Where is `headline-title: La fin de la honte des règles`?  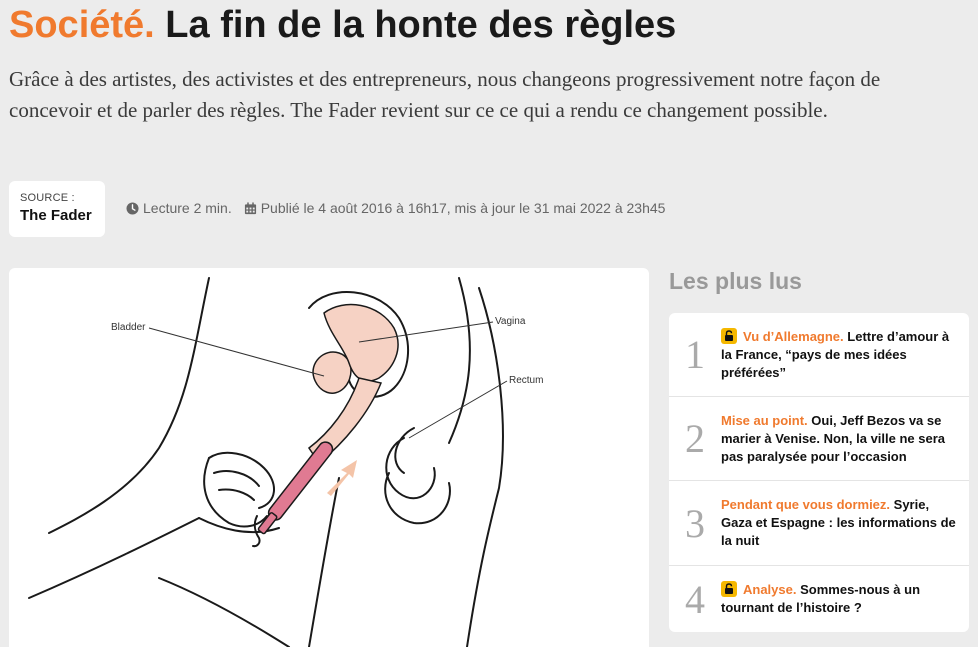
headline-title: La fin de la honte des règles is located at coordinates (421, 25).